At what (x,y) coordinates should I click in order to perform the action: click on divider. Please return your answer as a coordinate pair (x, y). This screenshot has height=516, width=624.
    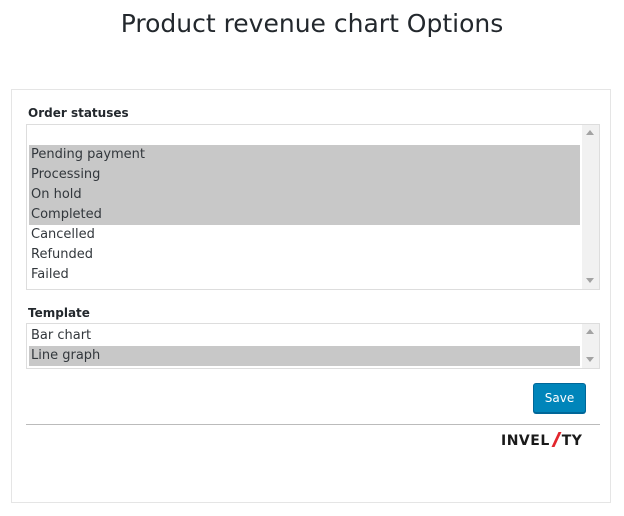
    Looking at the image, I should click on (313, 424).